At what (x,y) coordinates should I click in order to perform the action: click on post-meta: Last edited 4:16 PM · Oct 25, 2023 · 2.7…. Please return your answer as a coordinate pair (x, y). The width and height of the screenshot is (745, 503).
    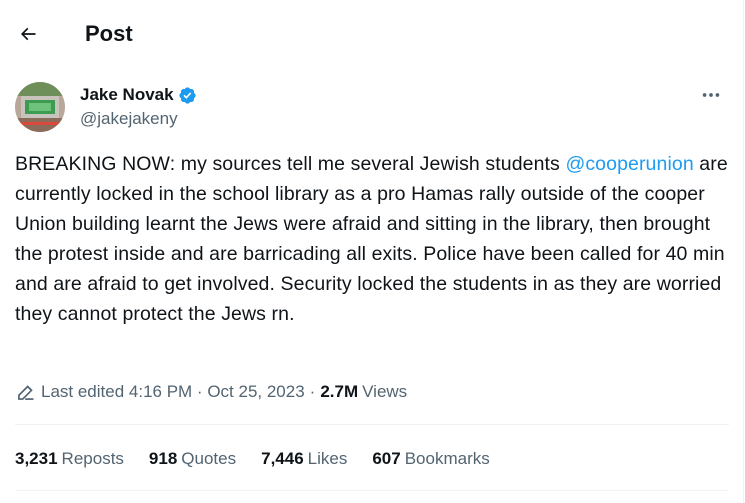
    Looking at the image, I should click on (211, 392).